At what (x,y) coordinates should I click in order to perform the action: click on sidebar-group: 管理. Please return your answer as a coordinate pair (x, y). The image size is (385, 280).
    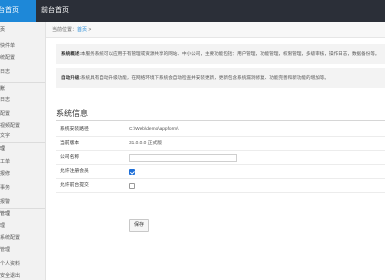
    Looking at the image, I should click on (22, 213).